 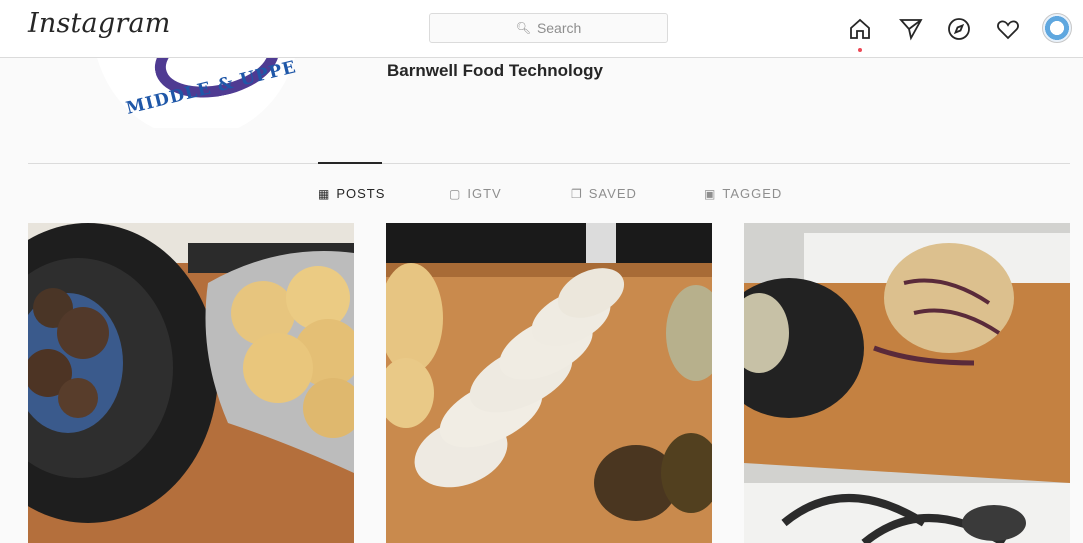 I want to click on tab-igtv-label: IGTV, so click(x=484, y=193).